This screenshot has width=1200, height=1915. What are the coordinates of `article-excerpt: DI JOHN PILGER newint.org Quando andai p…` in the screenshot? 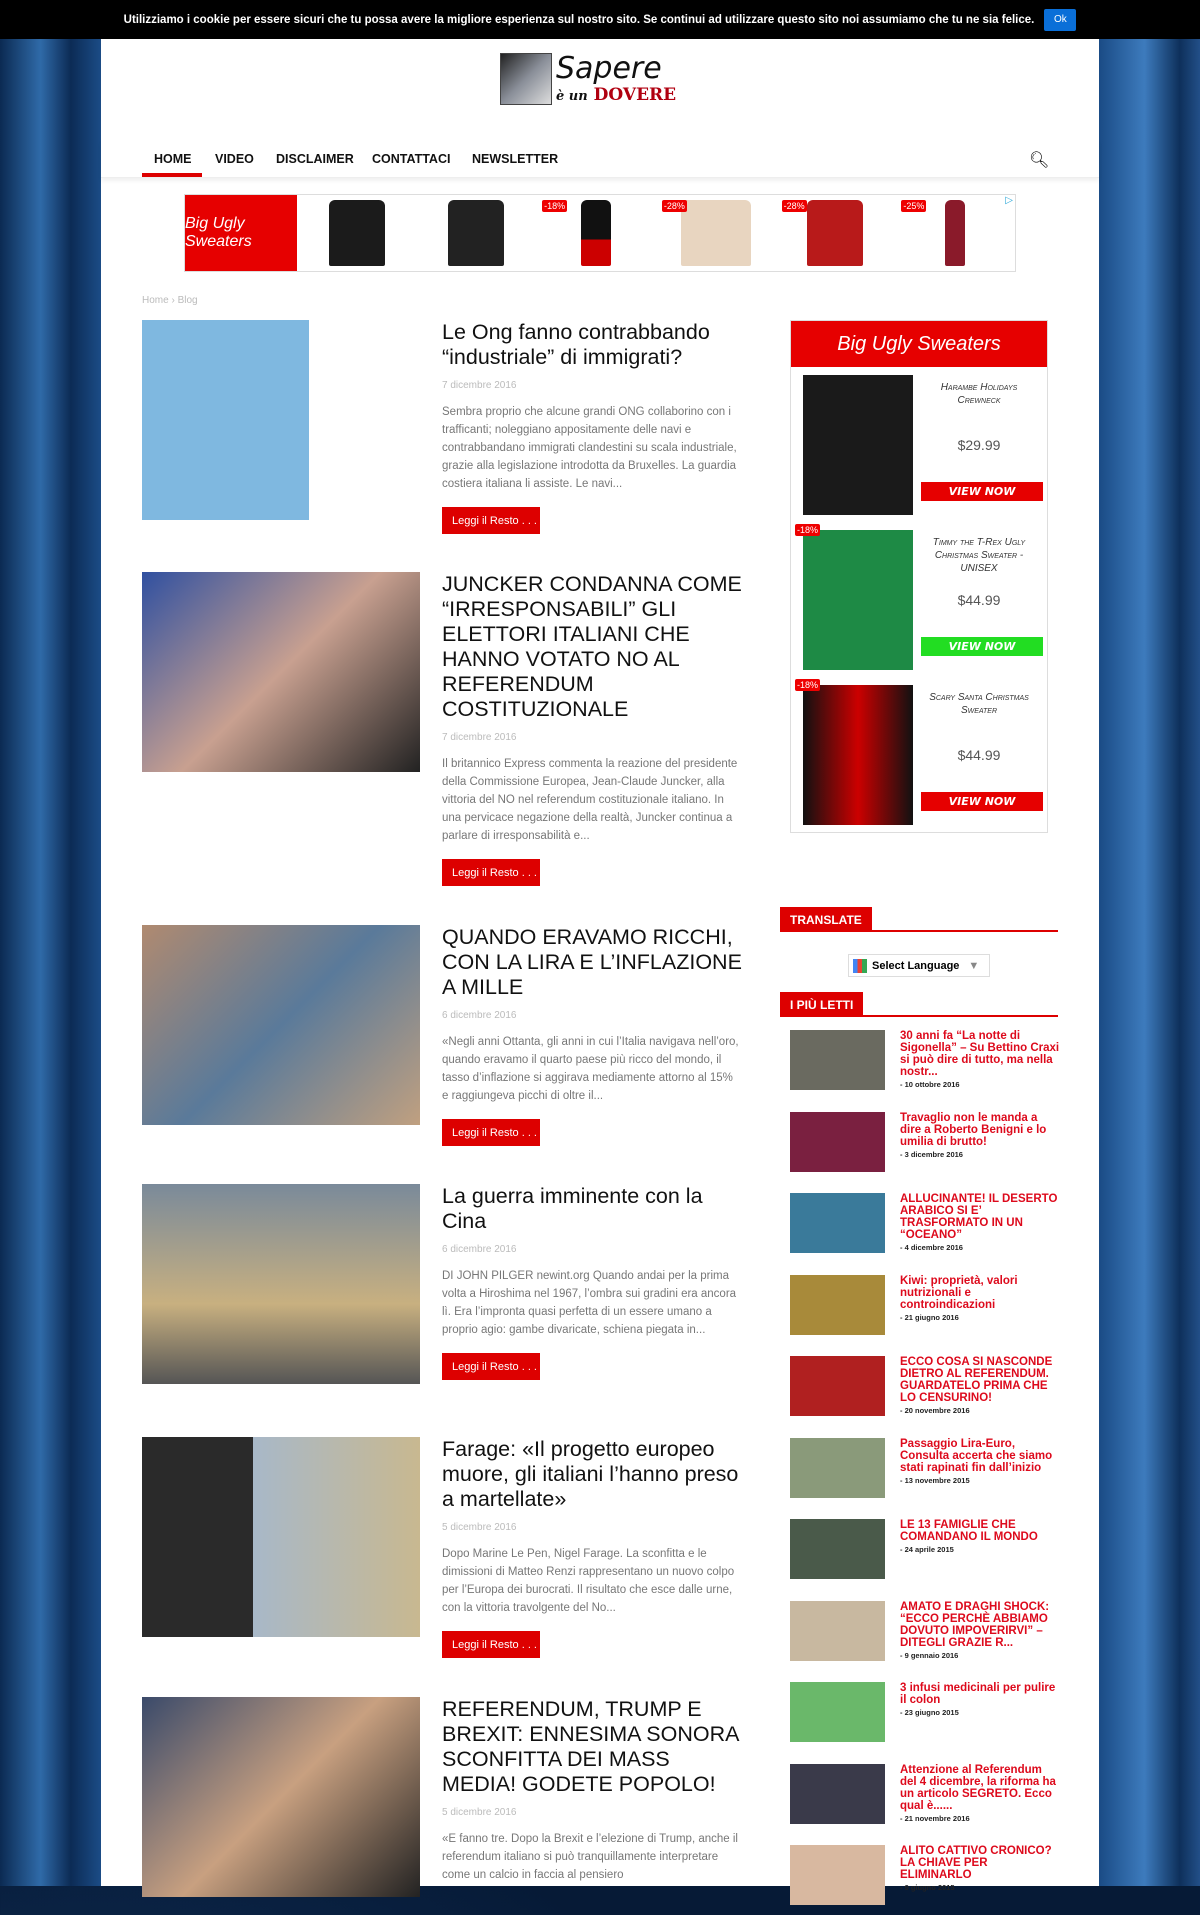 It's located at (589, 1303).